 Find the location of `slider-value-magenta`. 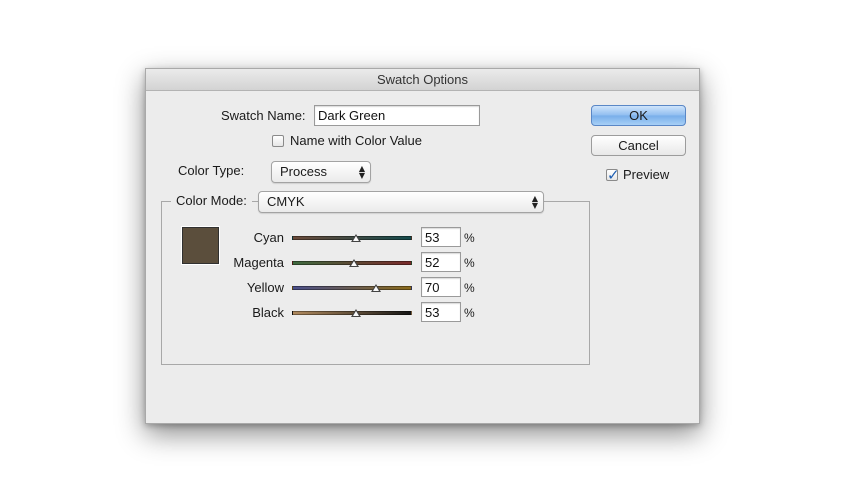

slider-value-magenta is located at coordinates (441, 262).